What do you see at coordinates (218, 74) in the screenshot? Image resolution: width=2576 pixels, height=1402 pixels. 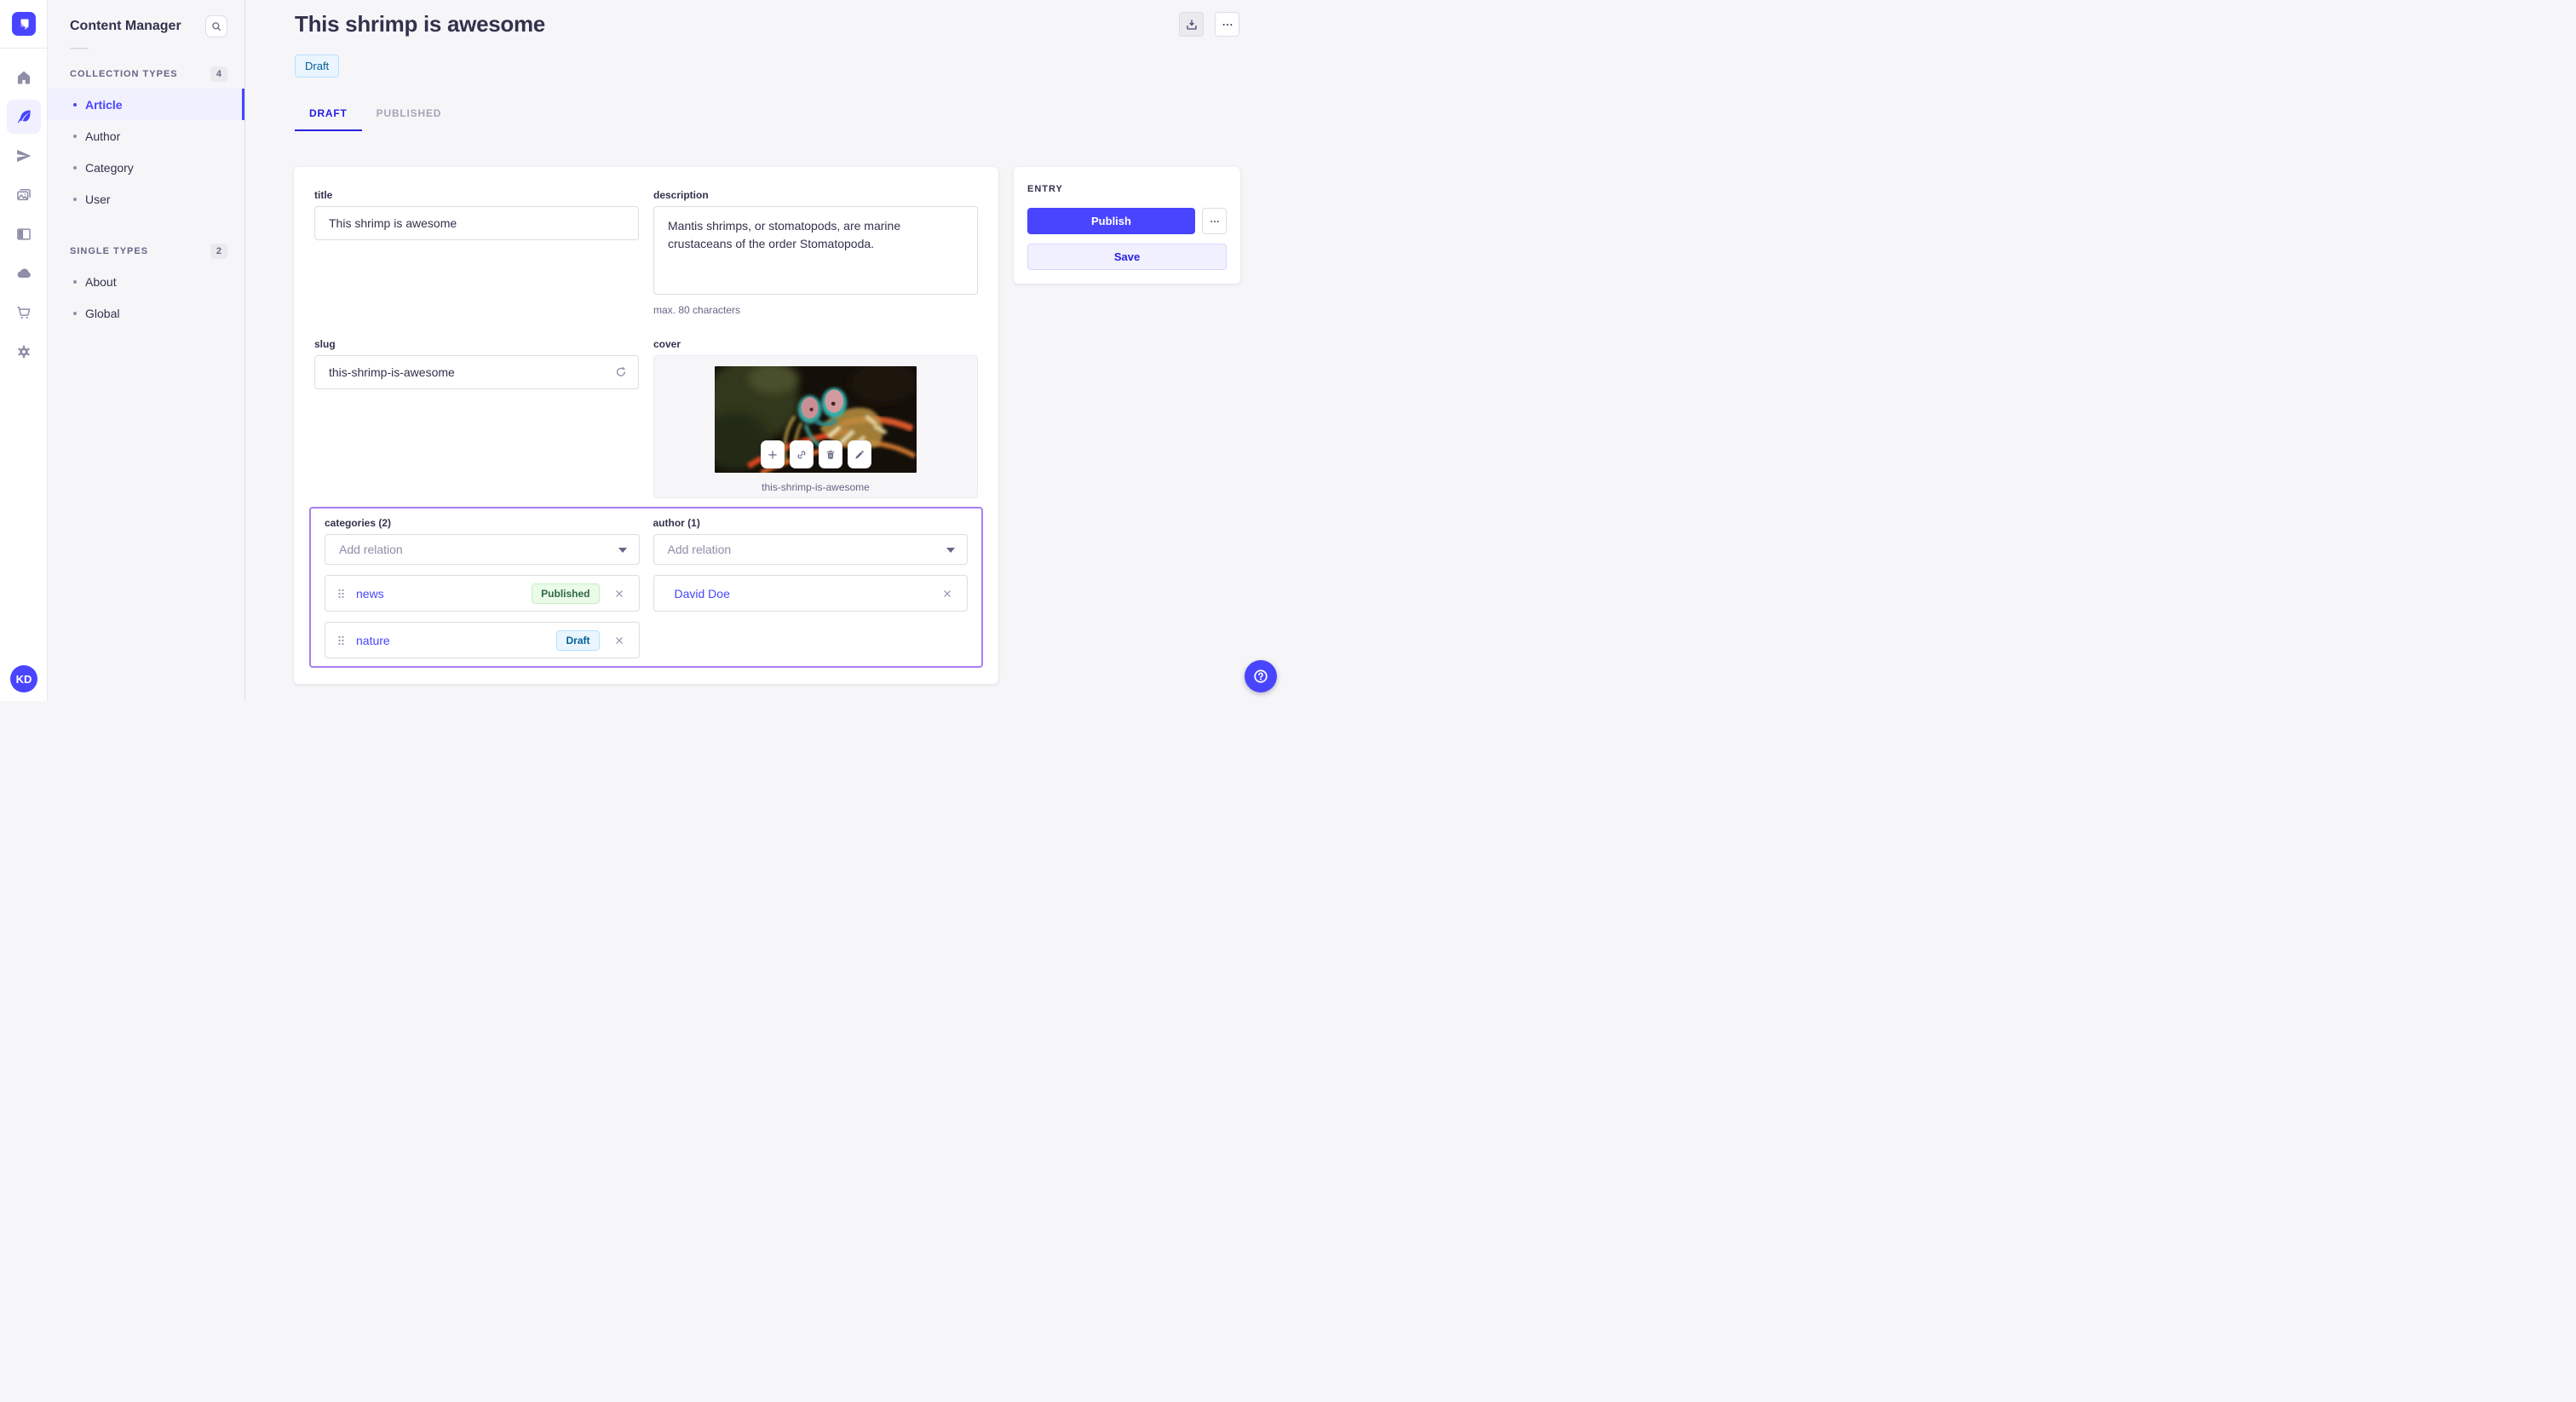 I see `collection-types-count: 4` at bounding box center [218, 74].